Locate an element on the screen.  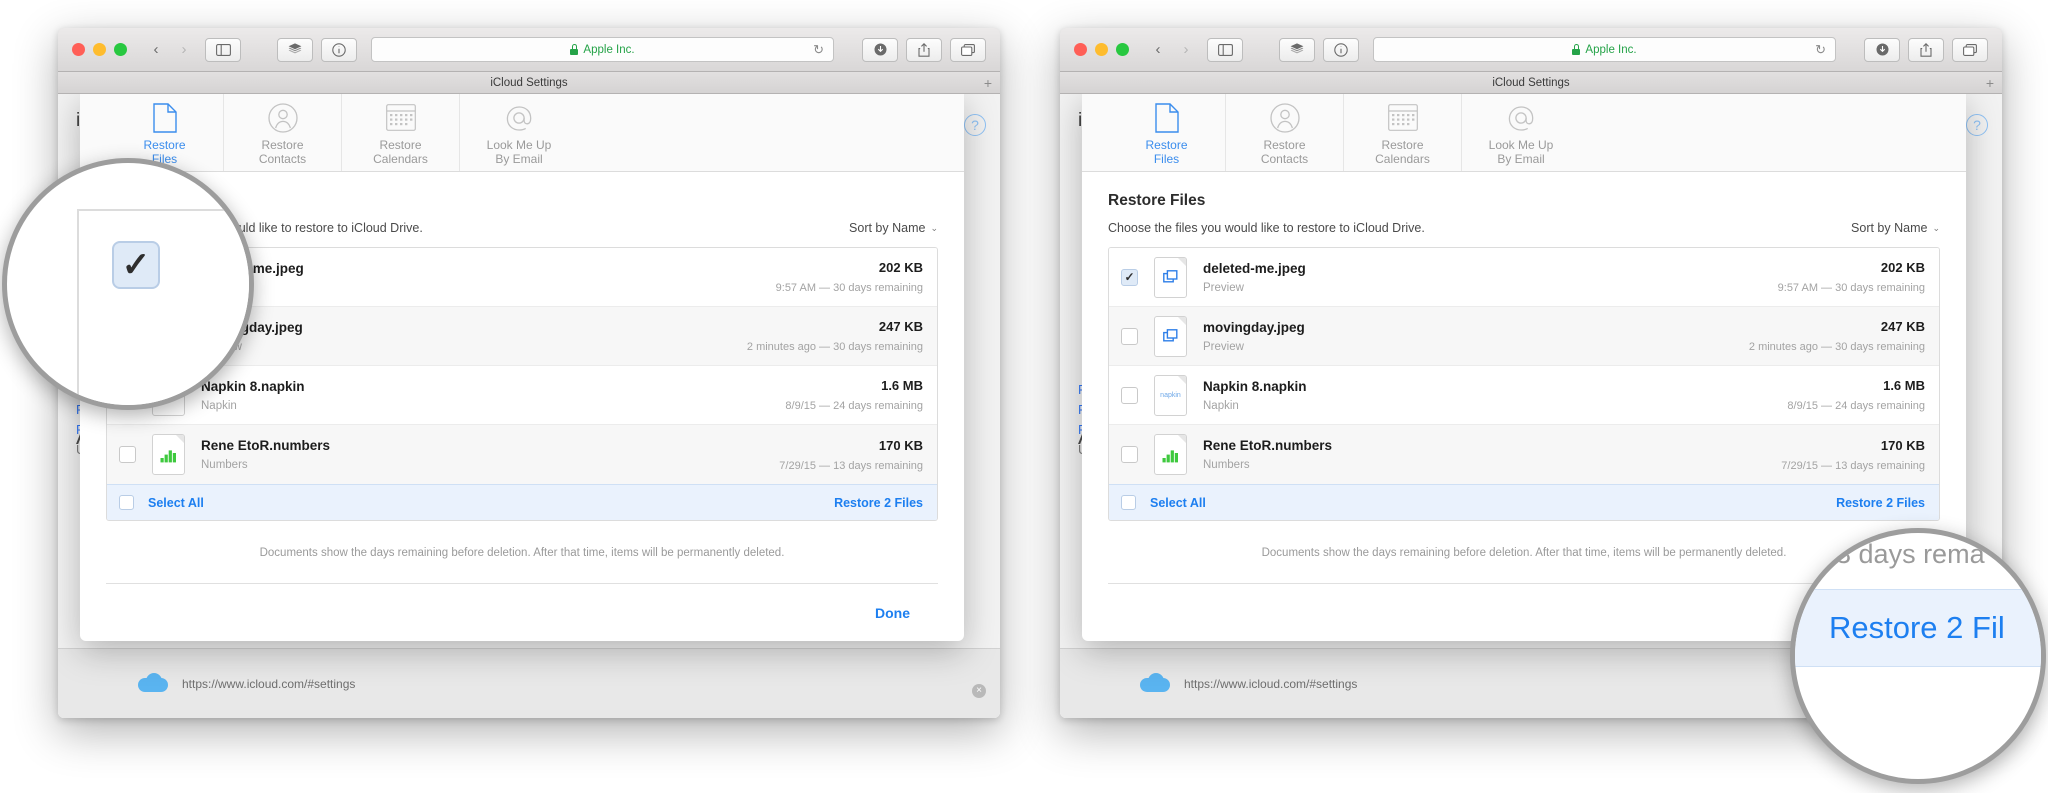
file-size: 1.6 MB is located at coordinates (902, 385).